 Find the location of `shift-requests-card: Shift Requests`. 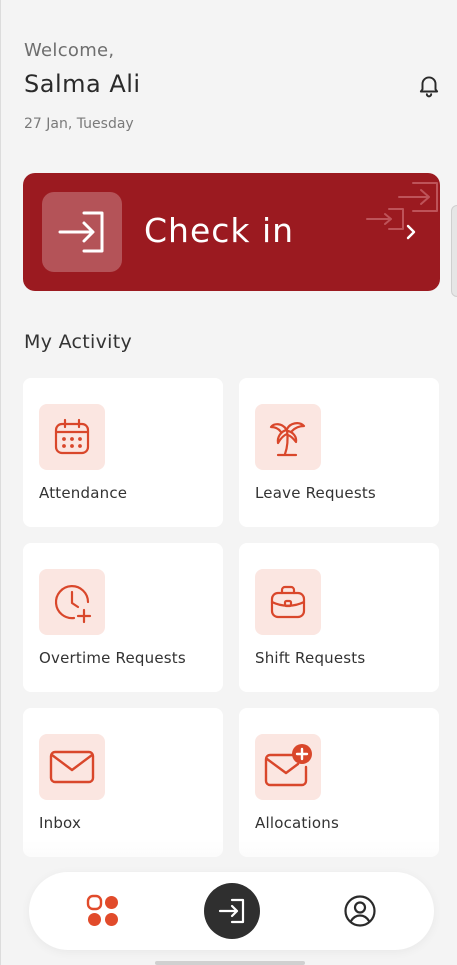

shift-requests-card: Shift Requests is located at coordinates (339, 617).